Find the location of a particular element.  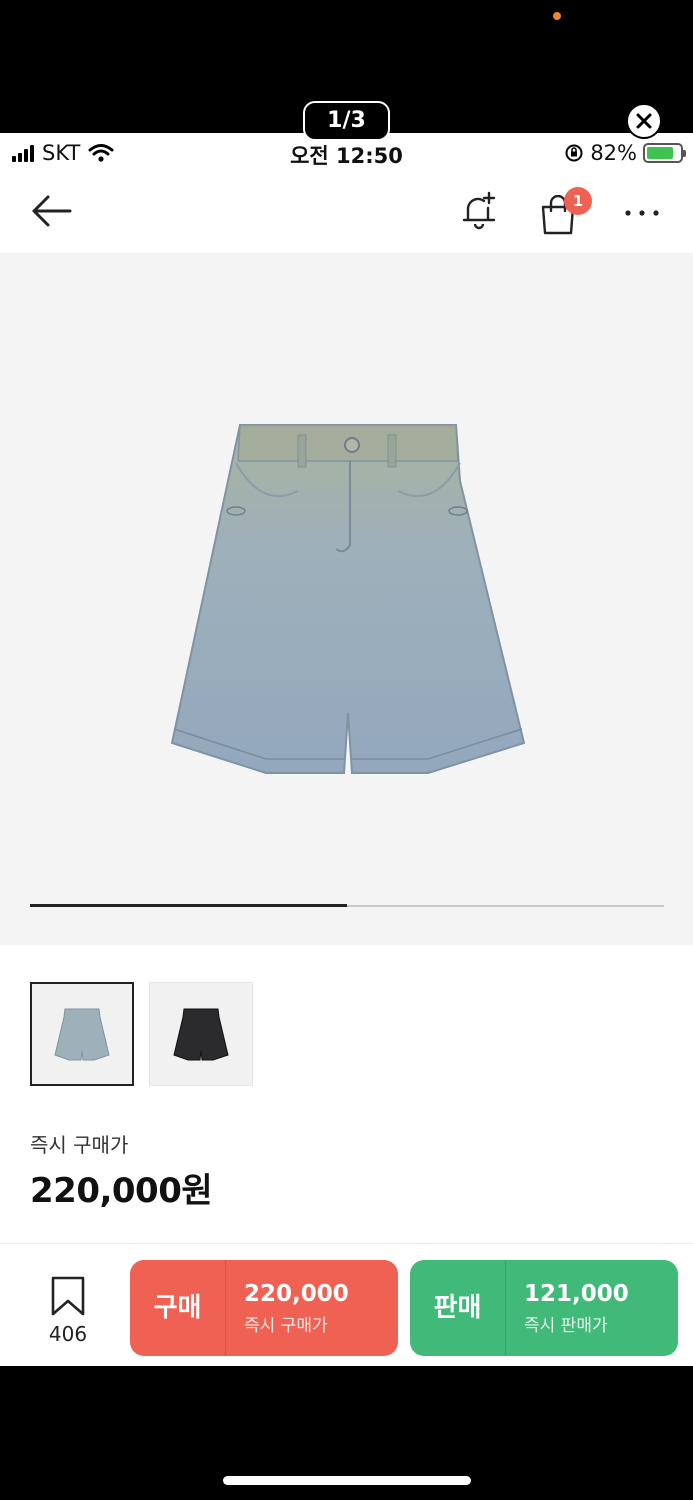

close-icon is located at coordinates (644, 121).